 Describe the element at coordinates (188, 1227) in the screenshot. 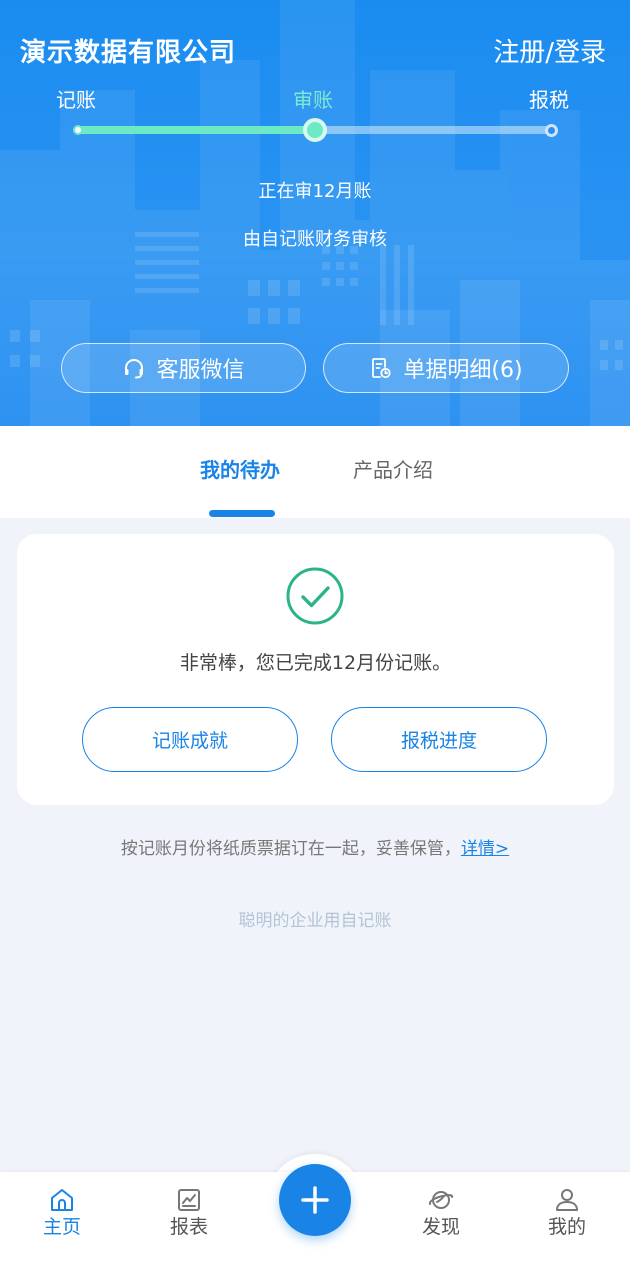

I see `nav-label-reports: 报表` at that location.